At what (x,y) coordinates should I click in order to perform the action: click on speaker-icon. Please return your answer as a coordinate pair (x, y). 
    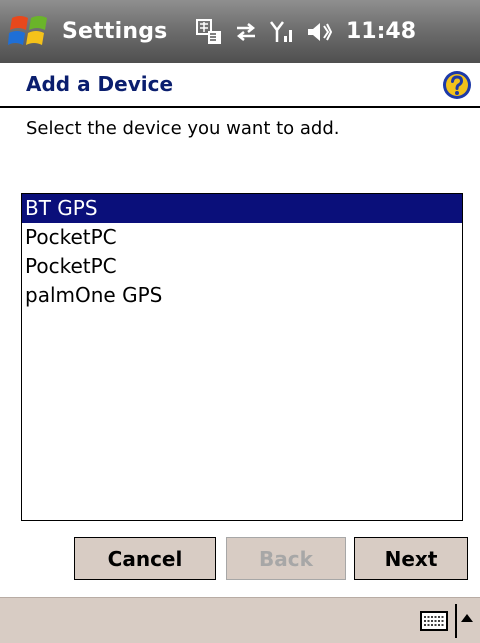
    Looking at the image, I should click on (319, 32).